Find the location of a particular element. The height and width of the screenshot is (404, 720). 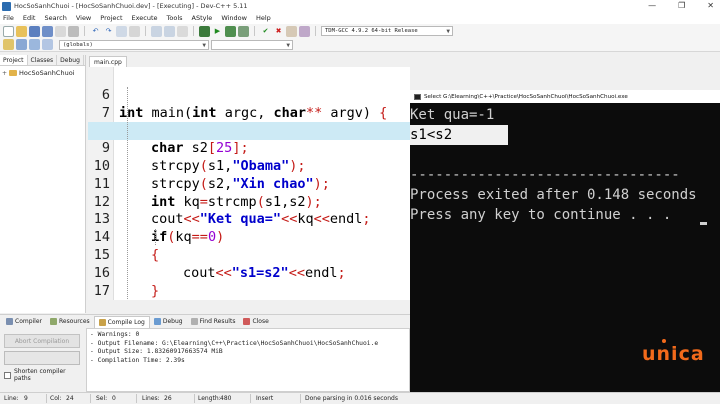

tab-close: Close is located at coordinates (255, 322).